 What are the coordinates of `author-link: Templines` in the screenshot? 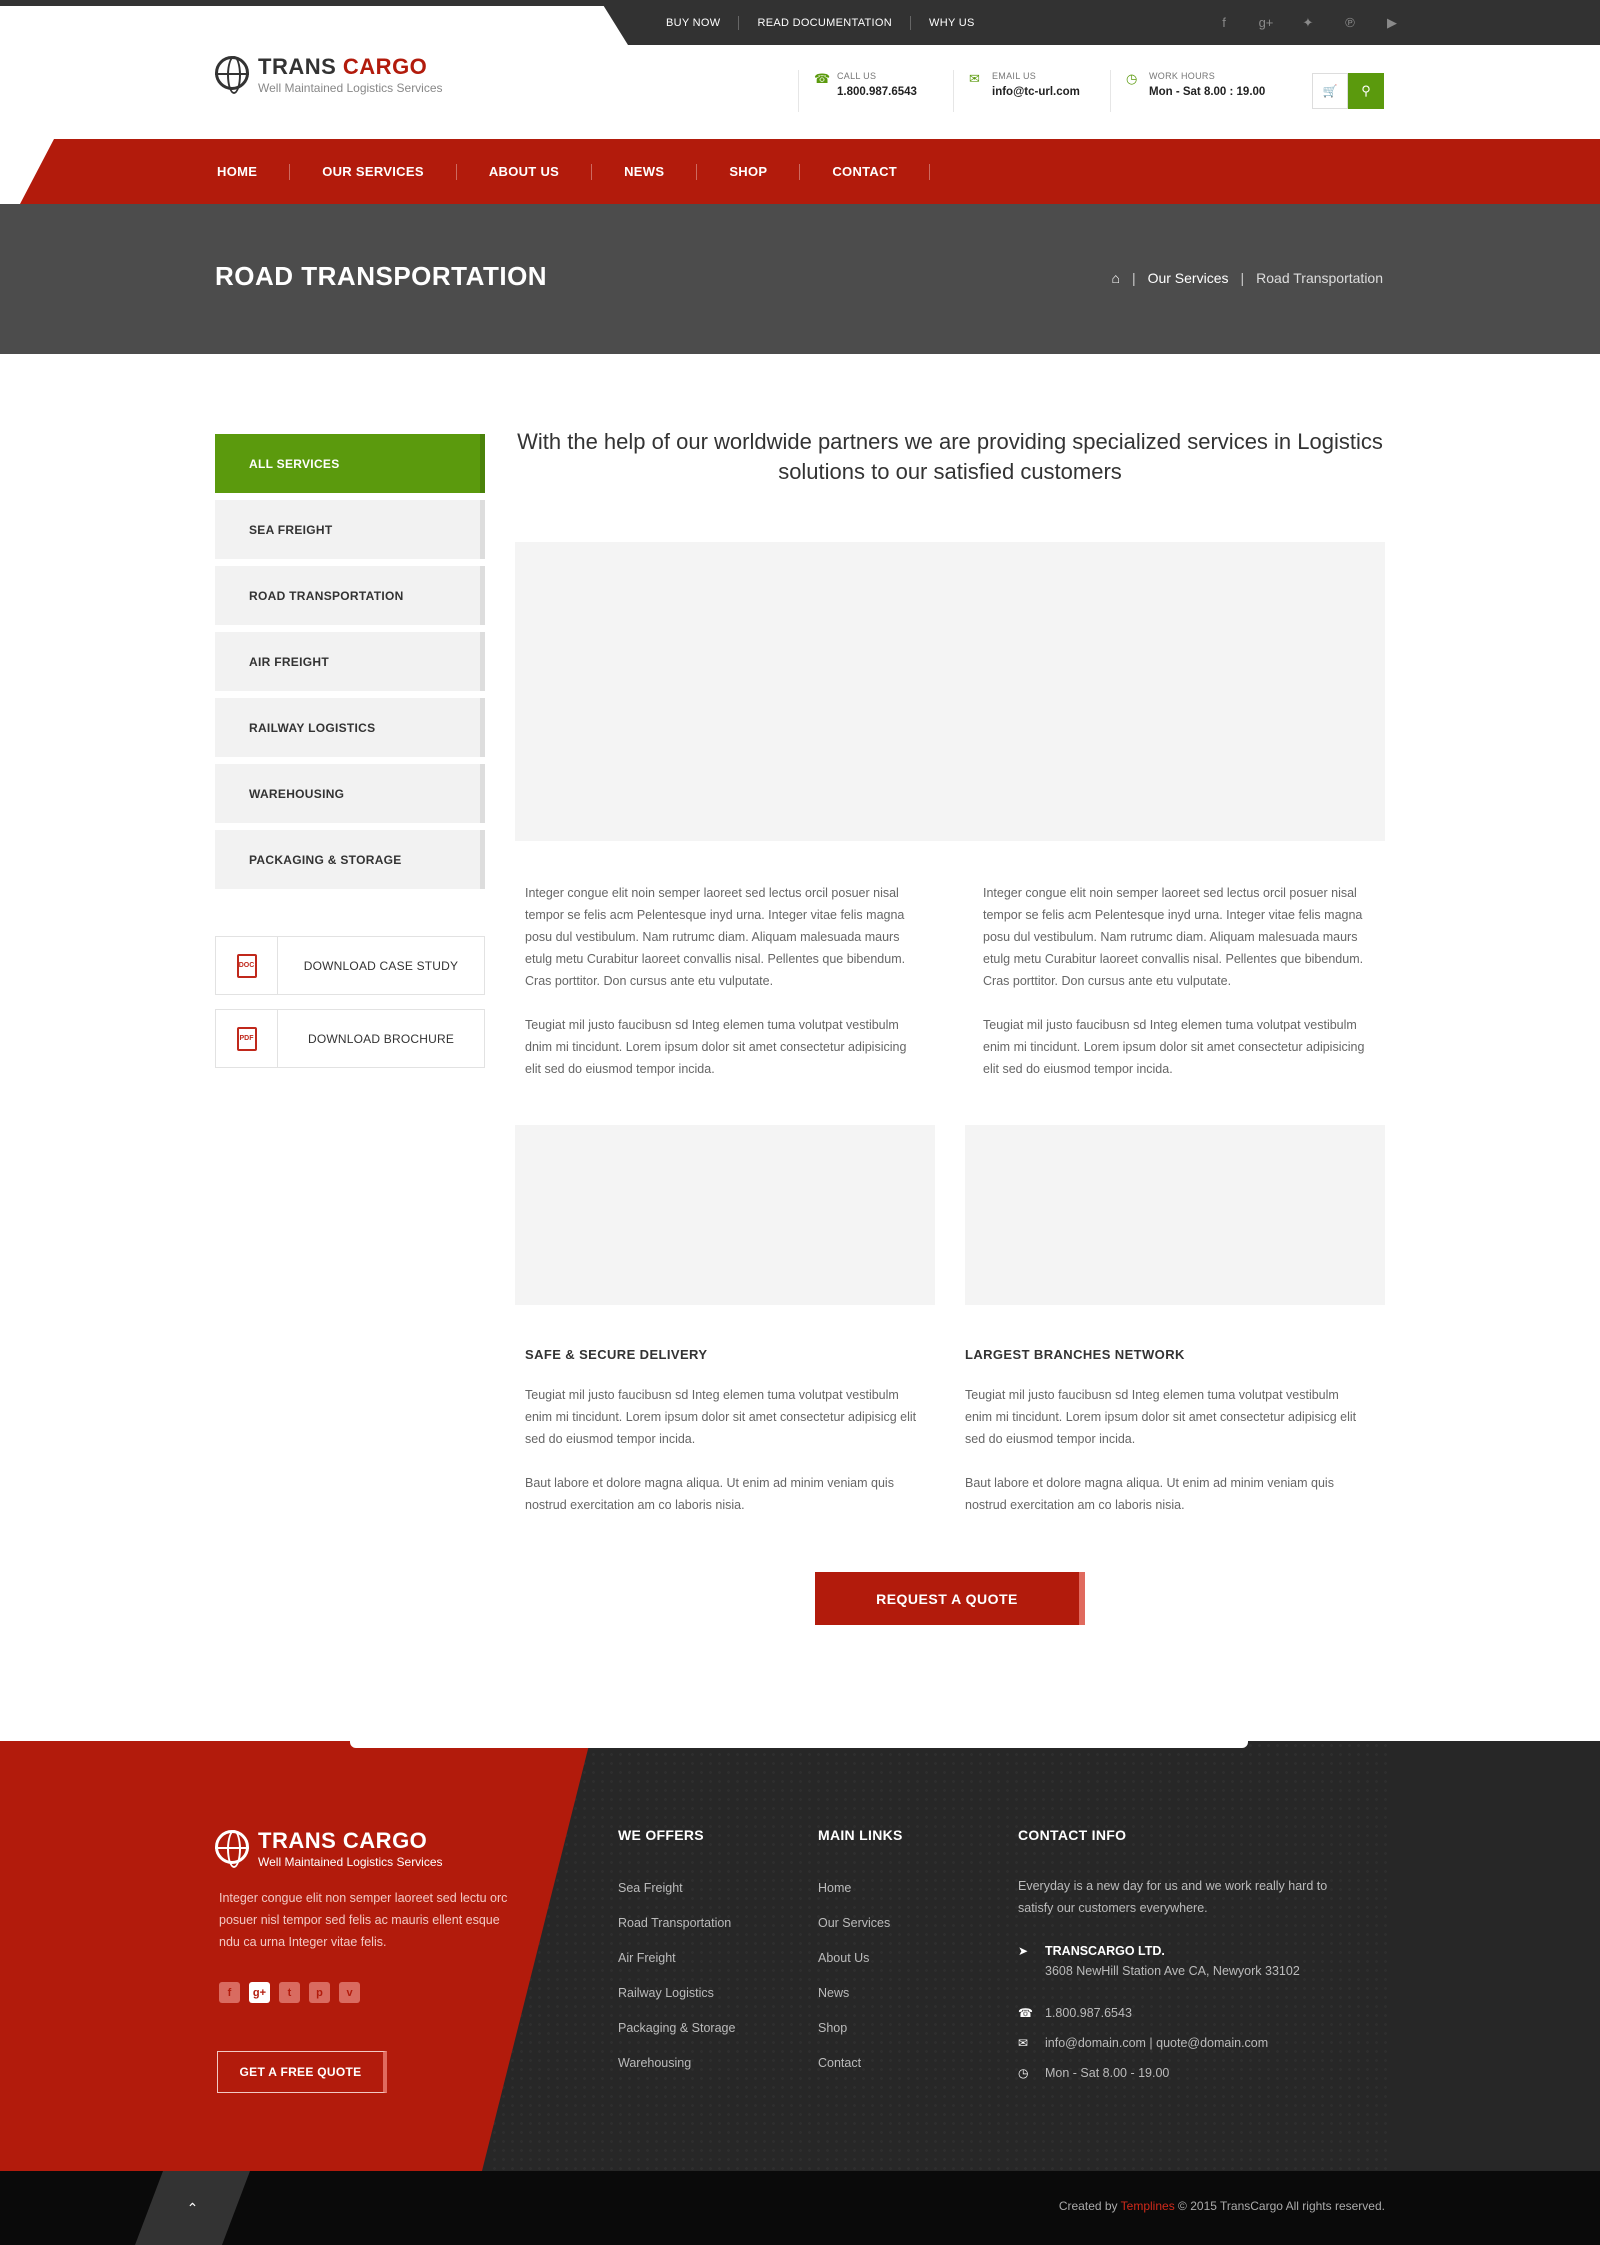 It's located at (1148, 2206).